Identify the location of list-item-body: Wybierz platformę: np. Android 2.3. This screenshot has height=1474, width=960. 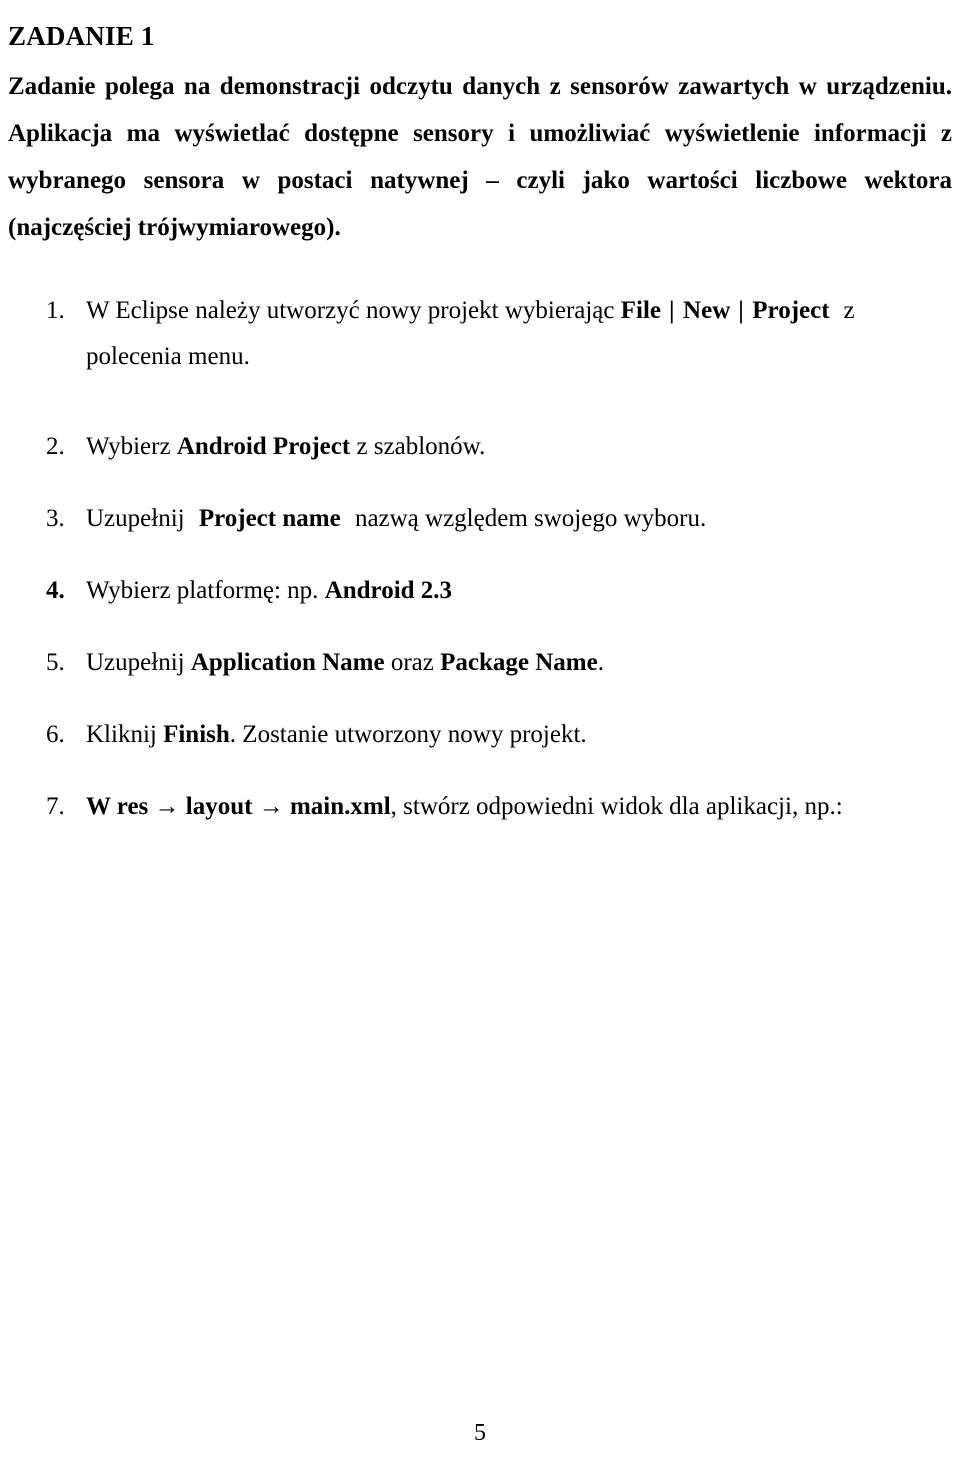
(523, 591).